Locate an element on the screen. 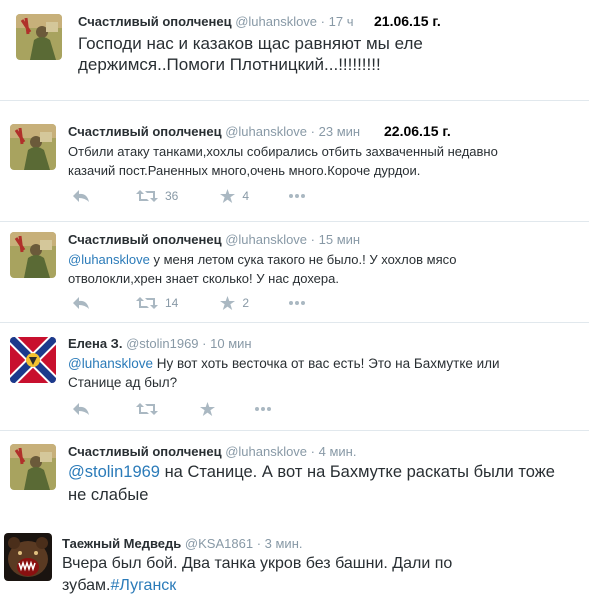 The width and height of the screenshot is (589, 603). author-name: Елена З. is located at coordinates (95, 343).